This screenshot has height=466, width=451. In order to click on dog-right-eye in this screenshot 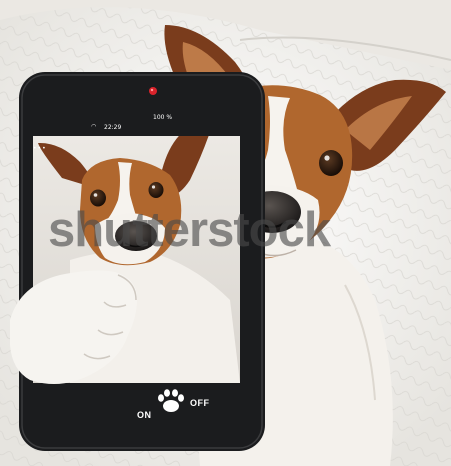, I will do `click(331, 163)`.